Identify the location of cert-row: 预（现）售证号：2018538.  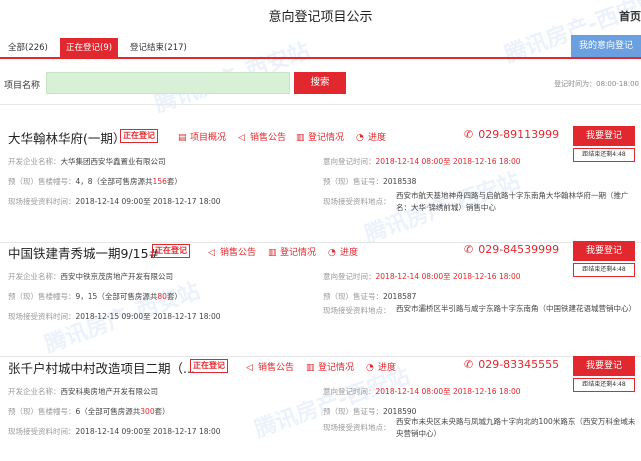
(369, 181).